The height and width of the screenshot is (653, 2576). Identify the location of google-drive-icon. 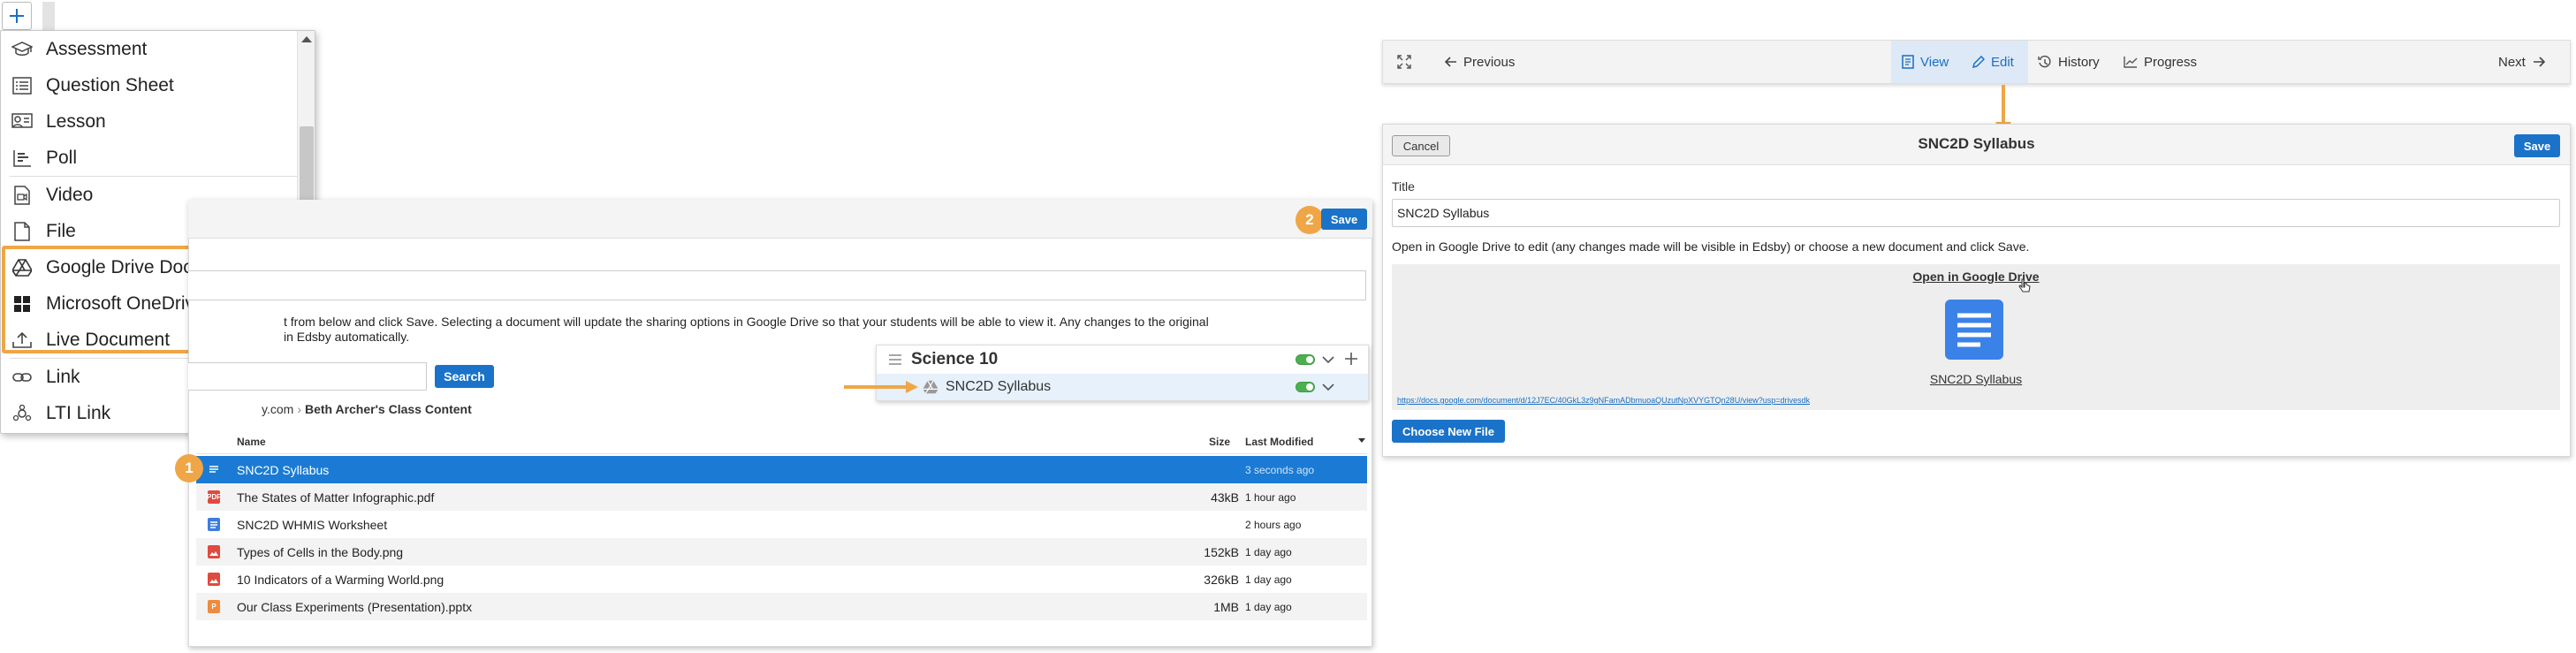
(930, 387).